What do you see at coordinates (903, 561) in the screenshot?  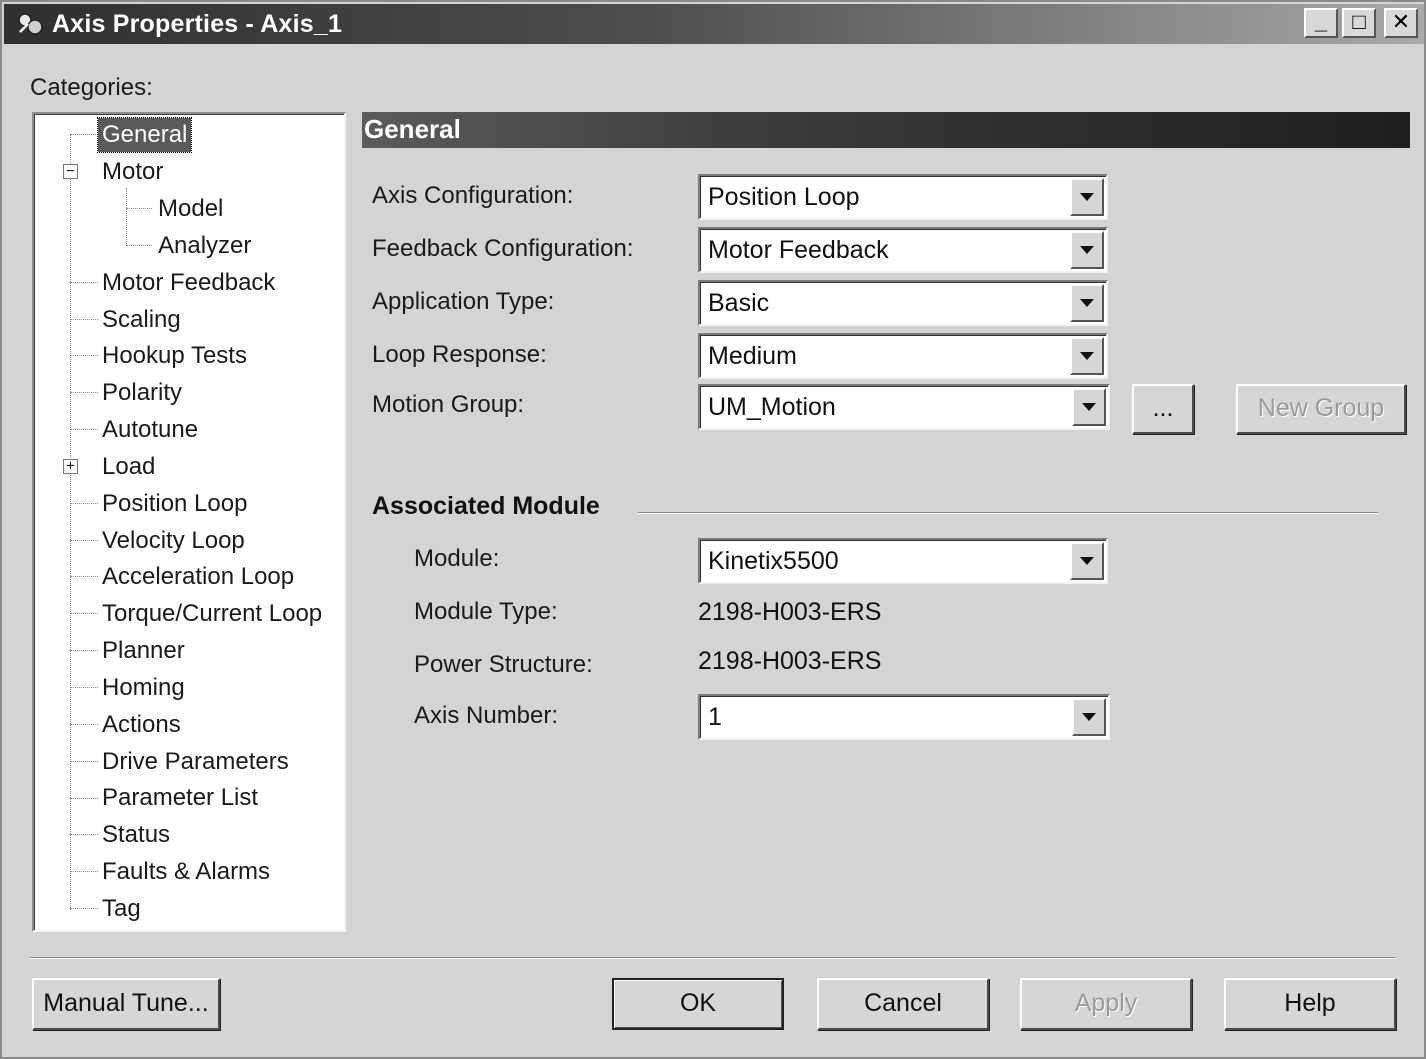 I see `module-select: Kinetix5500` at bounding box center [903, 561].